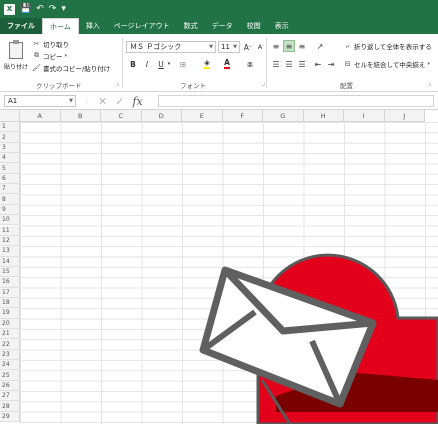  I want to click on chevron-down-icon: ▼, so click(211, 47).